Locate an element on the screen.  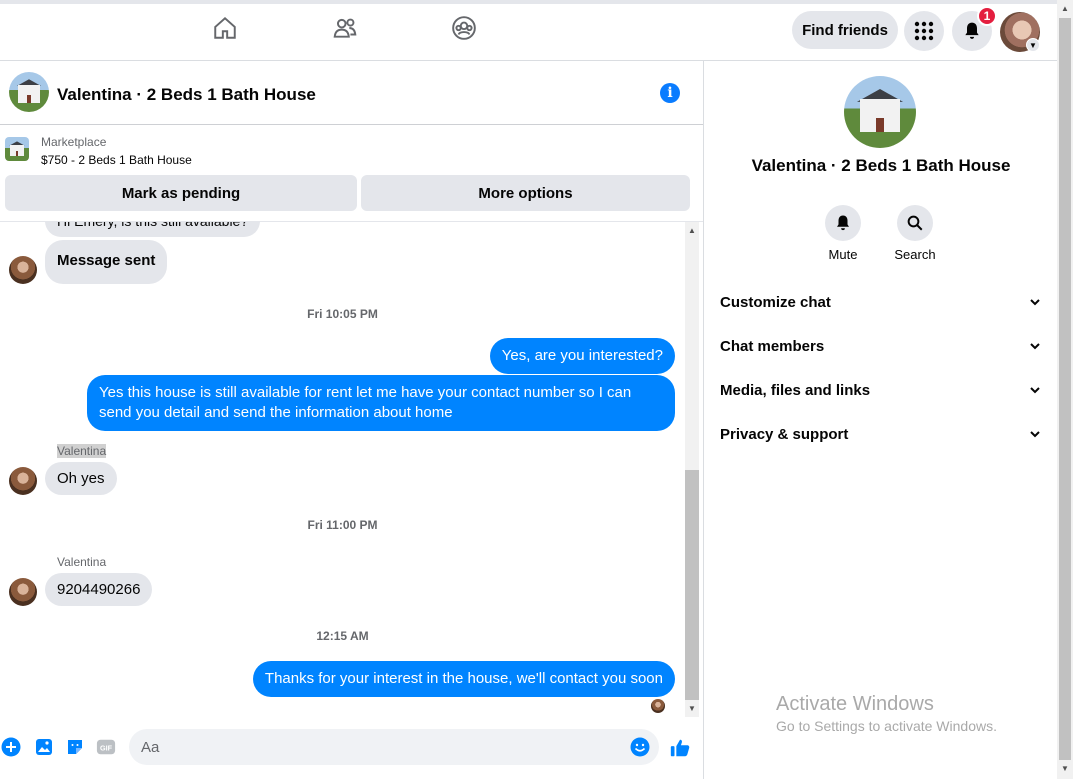
section-label: Media, files and links is located at coordinates (795, 390).